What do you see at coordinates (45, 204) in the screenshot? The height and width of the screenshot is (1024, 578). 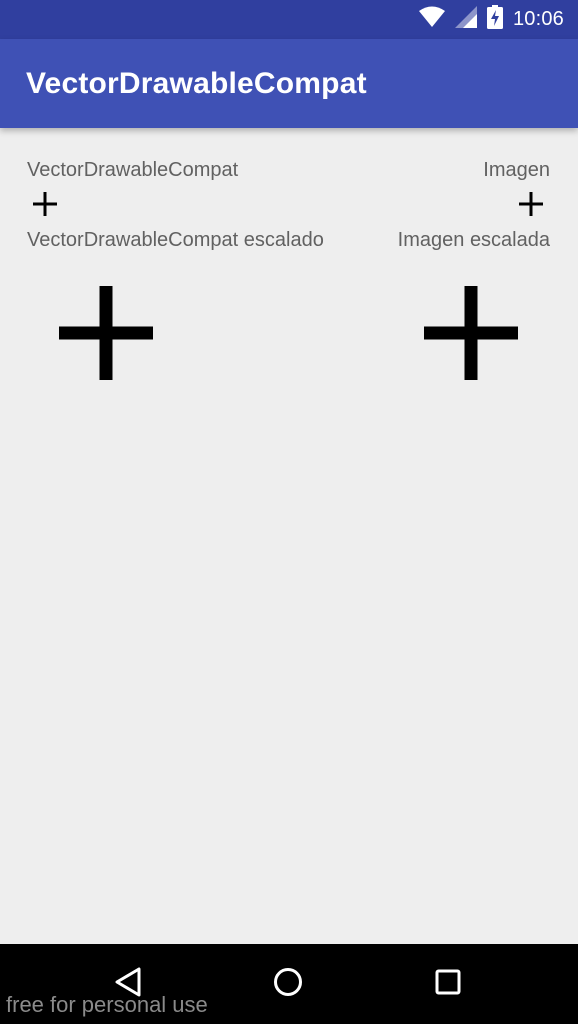 I see `vector-plus-small-icon` at bounding box center [45, 204].